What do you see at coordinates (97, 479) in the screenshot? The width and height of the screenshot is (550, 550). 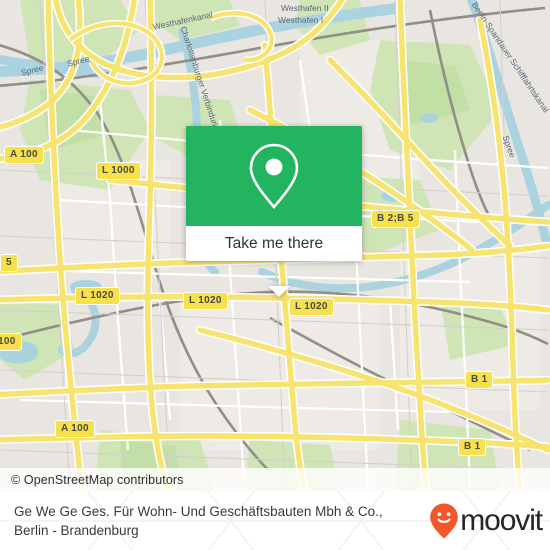 I see `osm-attribution-text: © OpenStreetMap contributors` at bounding box center [97, 479].